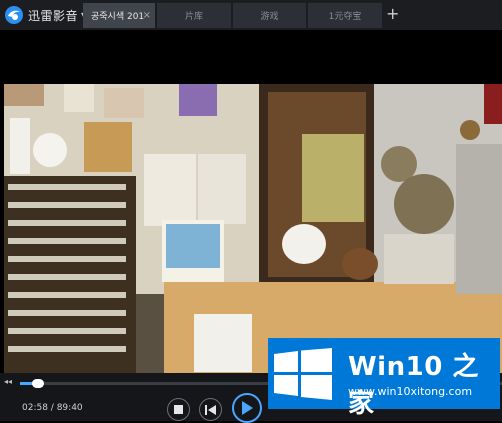 The height and width of the screenshot is (423, 502). I want to click on previous-button, so click(210, 409).